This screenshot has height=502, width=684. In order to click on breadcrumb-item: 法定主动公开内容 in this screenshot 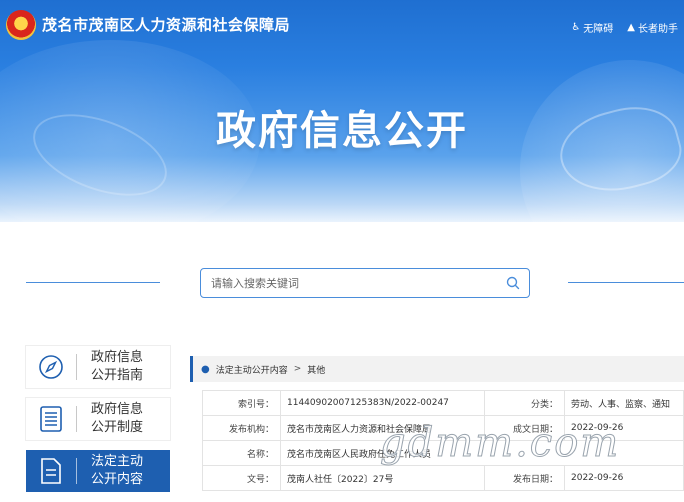, I will do `click(252, 369)`.